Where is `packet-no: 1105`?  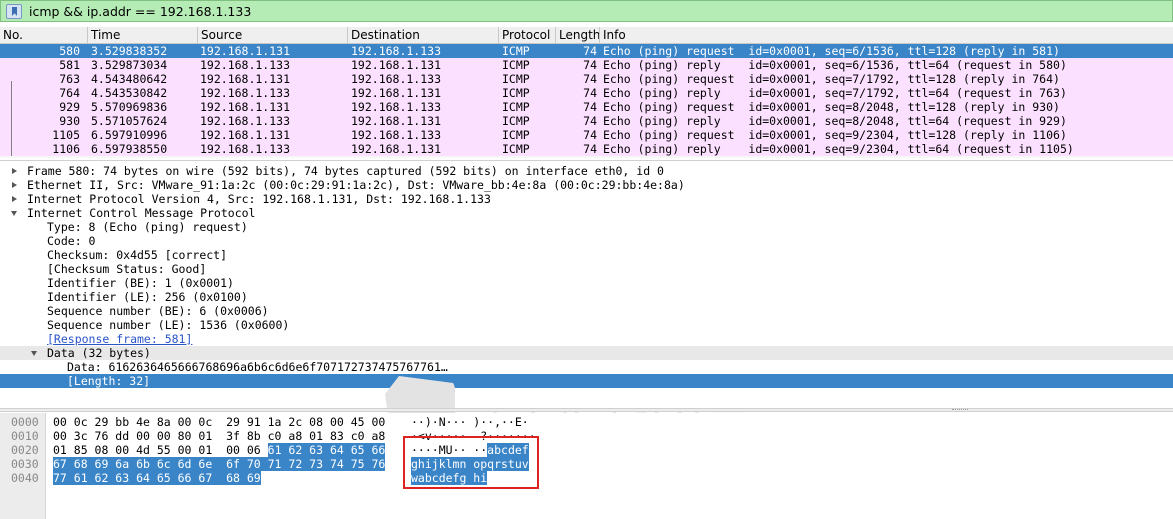
packet-no: 1105 is located at coordinates (66, 135).